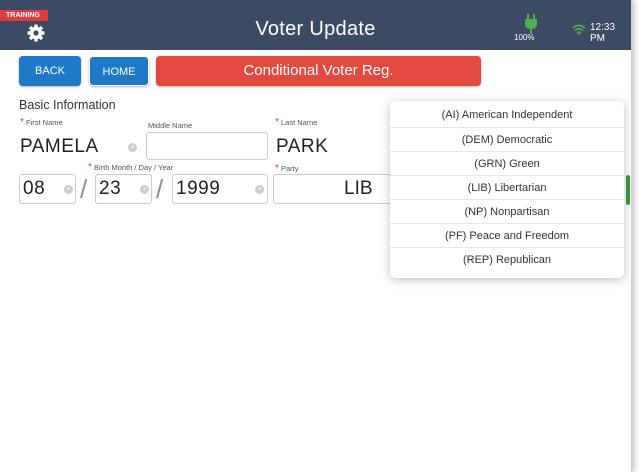  I want to click on party-option: (LIB) Libertarian, so click(507, 187).